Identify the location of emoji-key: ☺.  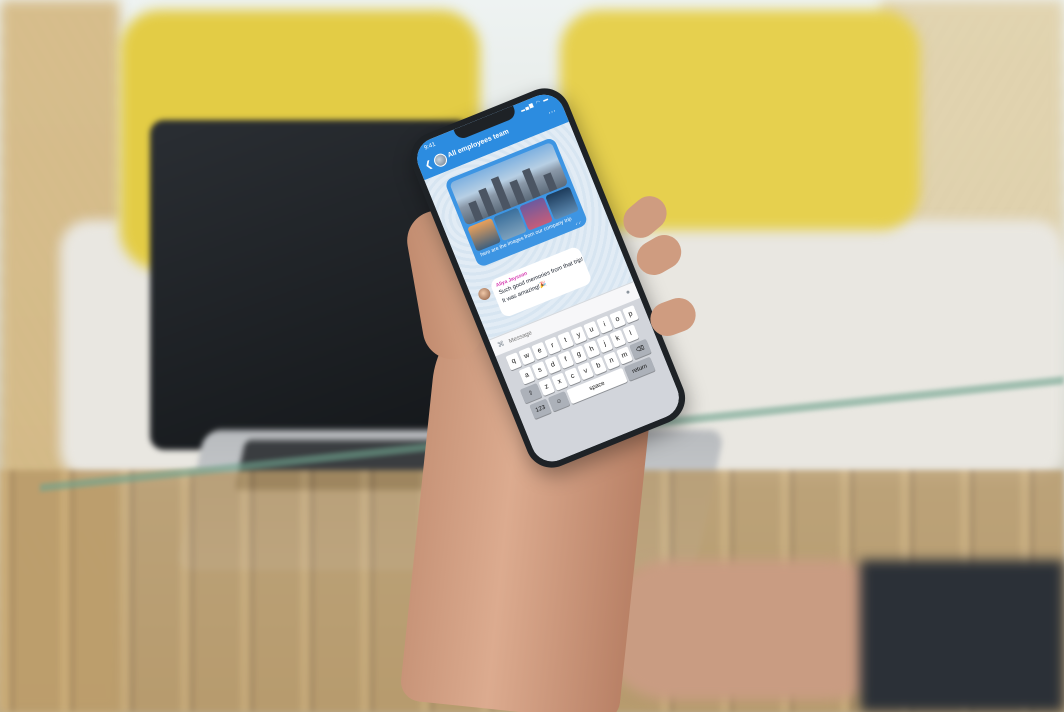
(559, 401).